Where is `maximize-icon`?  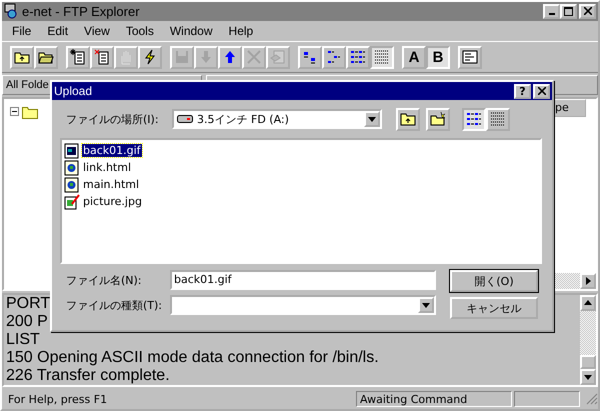 maximize-icon is located at coordinates (568, 11).